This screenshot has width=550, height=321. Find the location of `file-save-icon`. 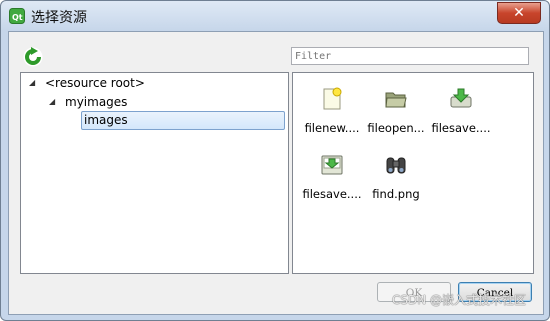

file-save-icon is located at coordinates (461, 98).